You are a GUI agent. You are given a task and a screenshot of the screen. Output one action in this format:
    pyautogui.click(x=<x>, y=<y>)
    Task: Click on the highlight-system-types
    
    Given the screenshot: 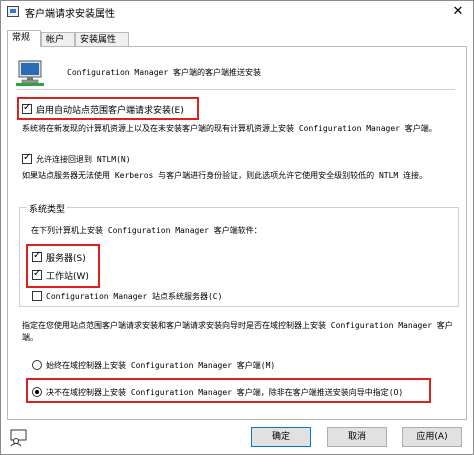 What is the action you would take?
    pyautogui.click(x=63, y=266)
    